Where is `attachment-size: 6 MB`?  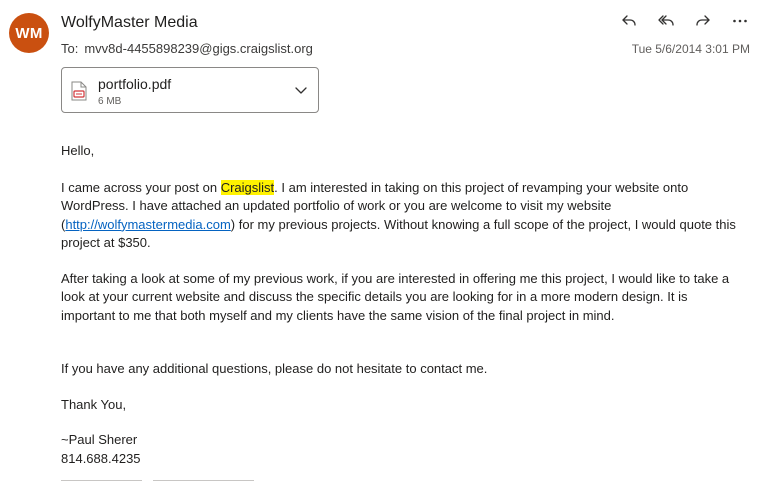
attachment-size: 6 MB is located at coordinates (110, 101).